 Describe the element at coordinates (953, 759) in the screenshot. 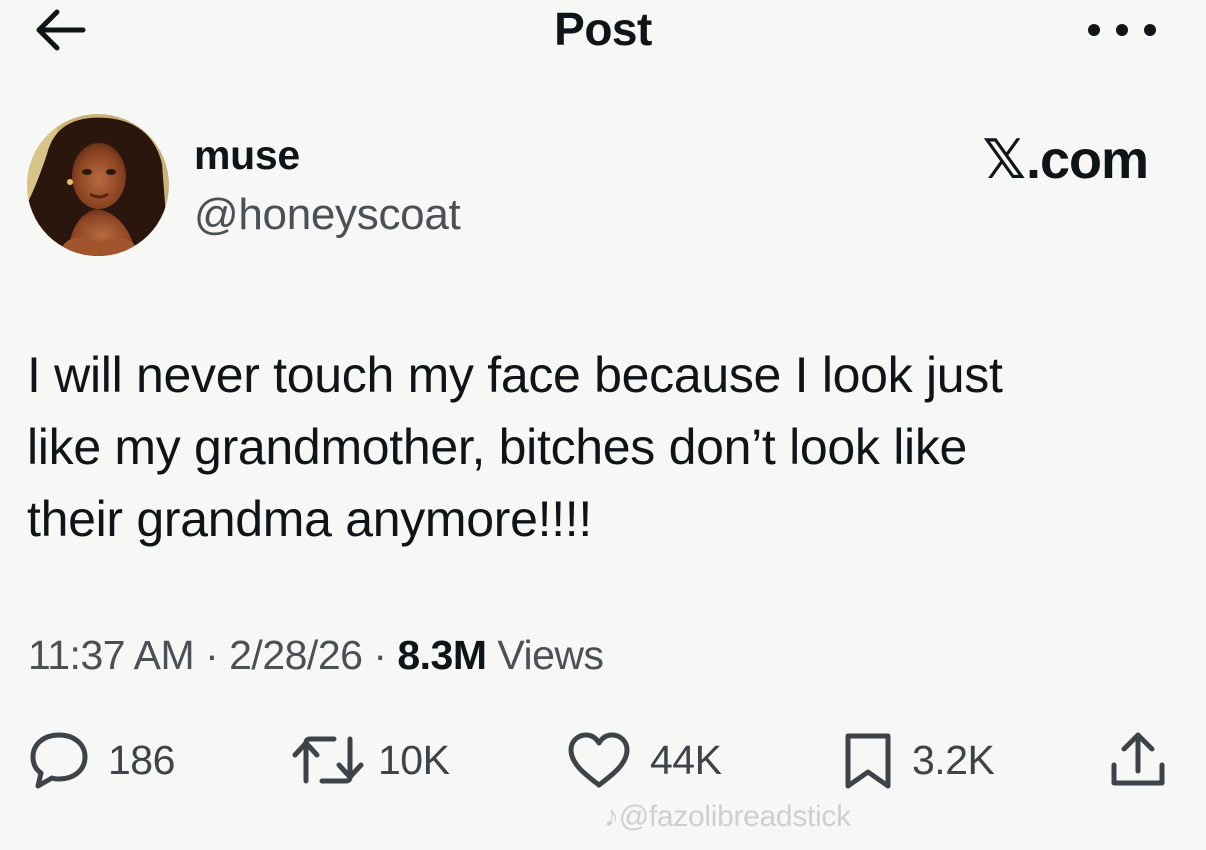

I see `bookmark-count: 3.2K` at that location.